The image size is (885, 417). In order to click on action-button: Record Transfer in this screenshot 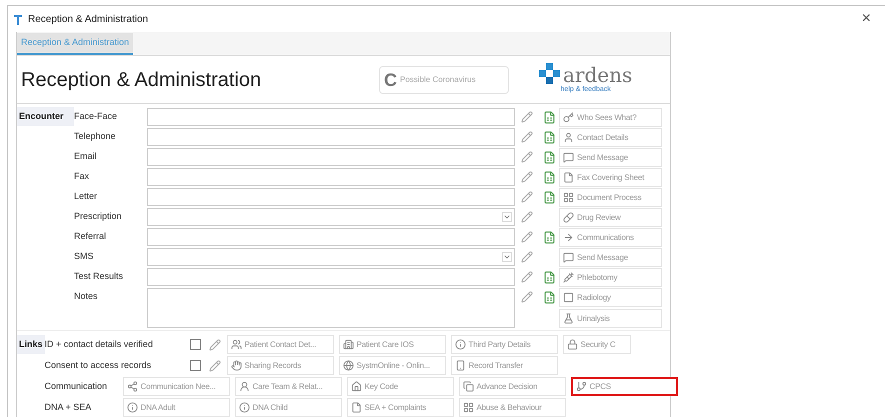, I will do `click(504, 365)`.